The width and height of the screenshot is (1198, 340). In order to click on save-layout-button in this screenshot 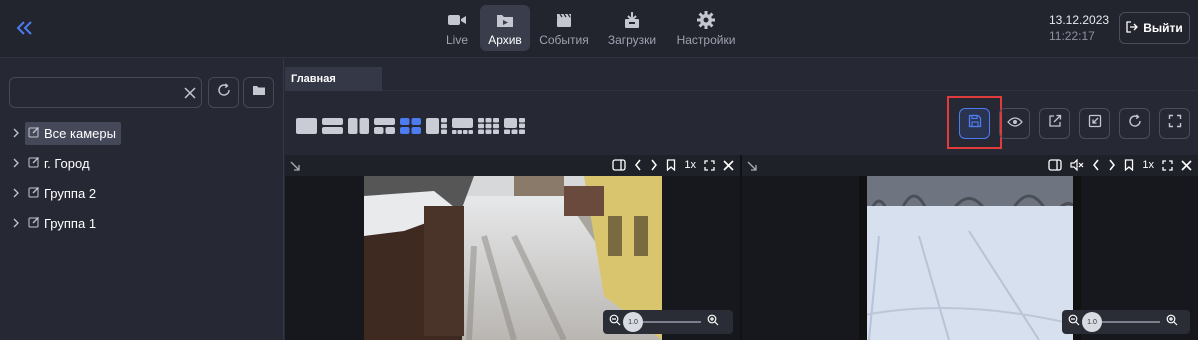, I will do `click(974, 123)`.